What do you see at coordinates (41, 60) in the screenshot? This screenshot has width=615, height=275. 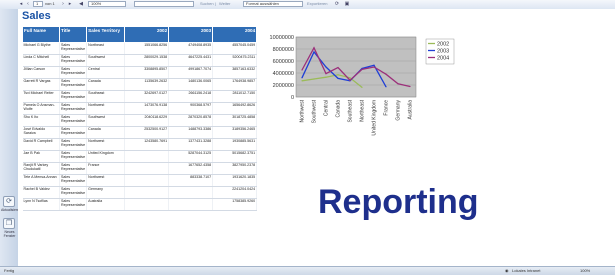 I see `table-cell: Linda C Mitchell` at bounding box center [41, 60].